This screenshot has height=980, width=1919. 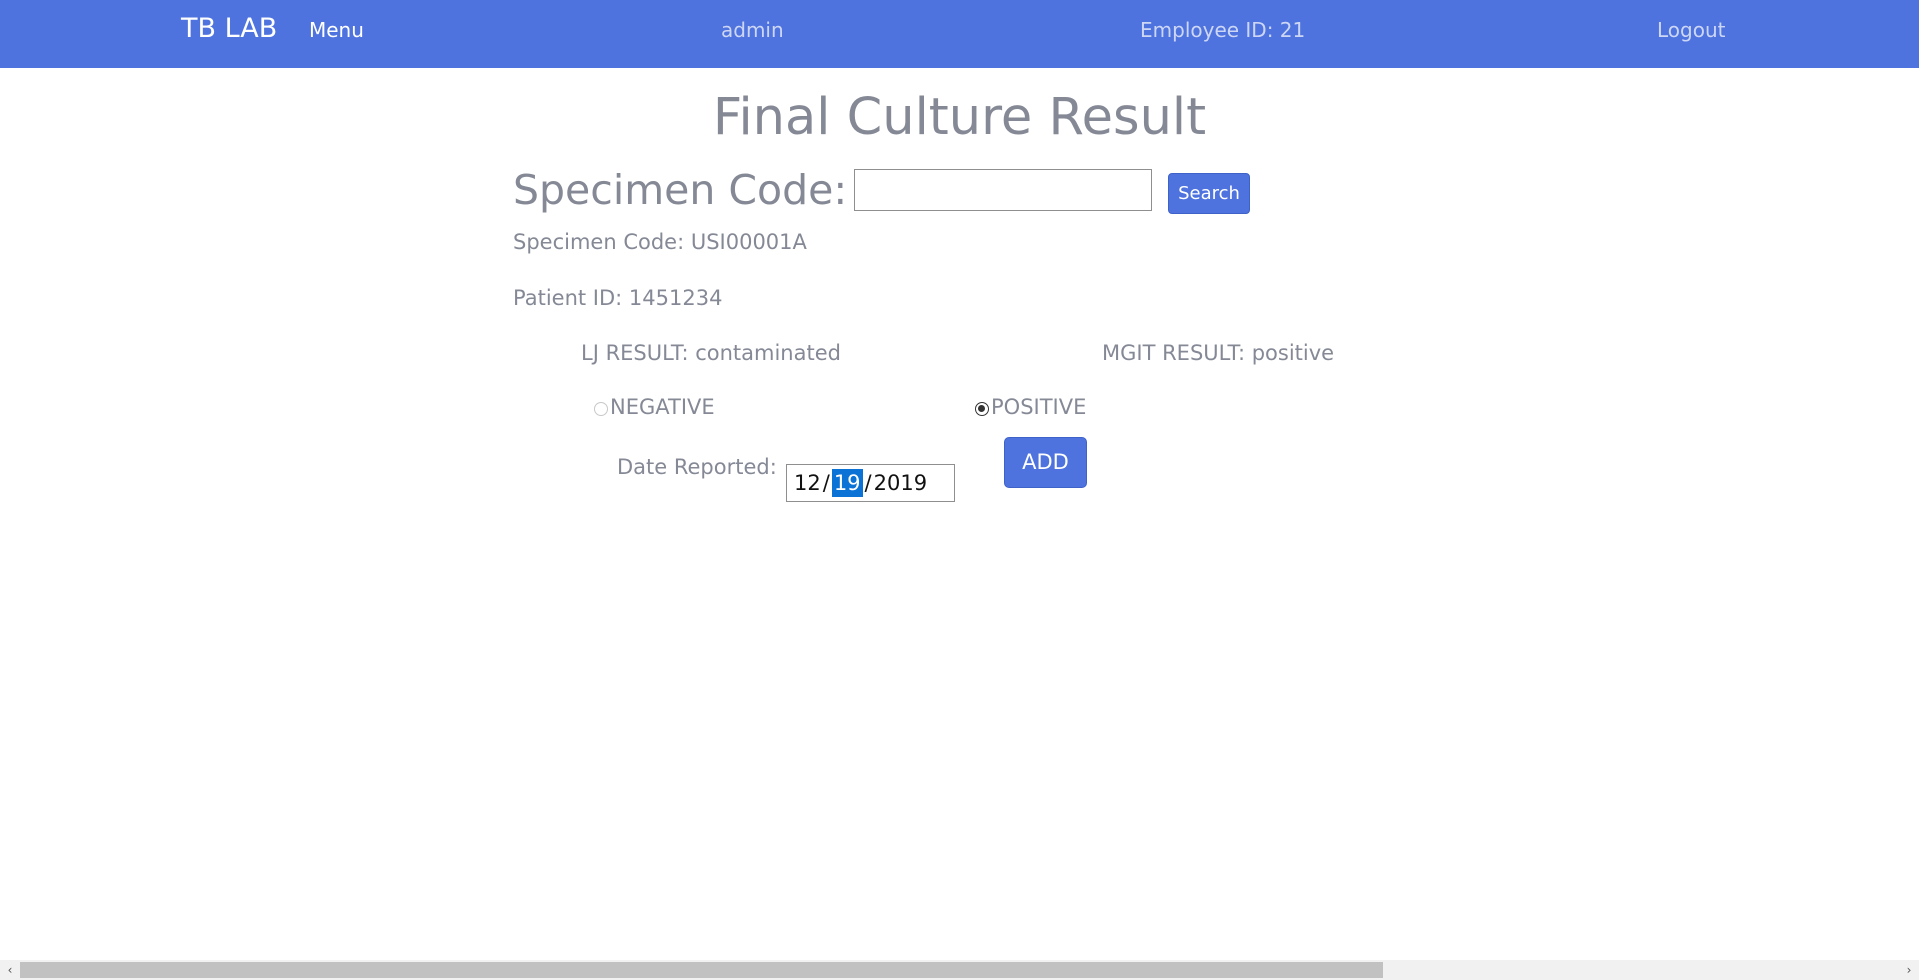 I want to click on scroll-left-arrow-icon: ‹, so click(x=10, y=970).